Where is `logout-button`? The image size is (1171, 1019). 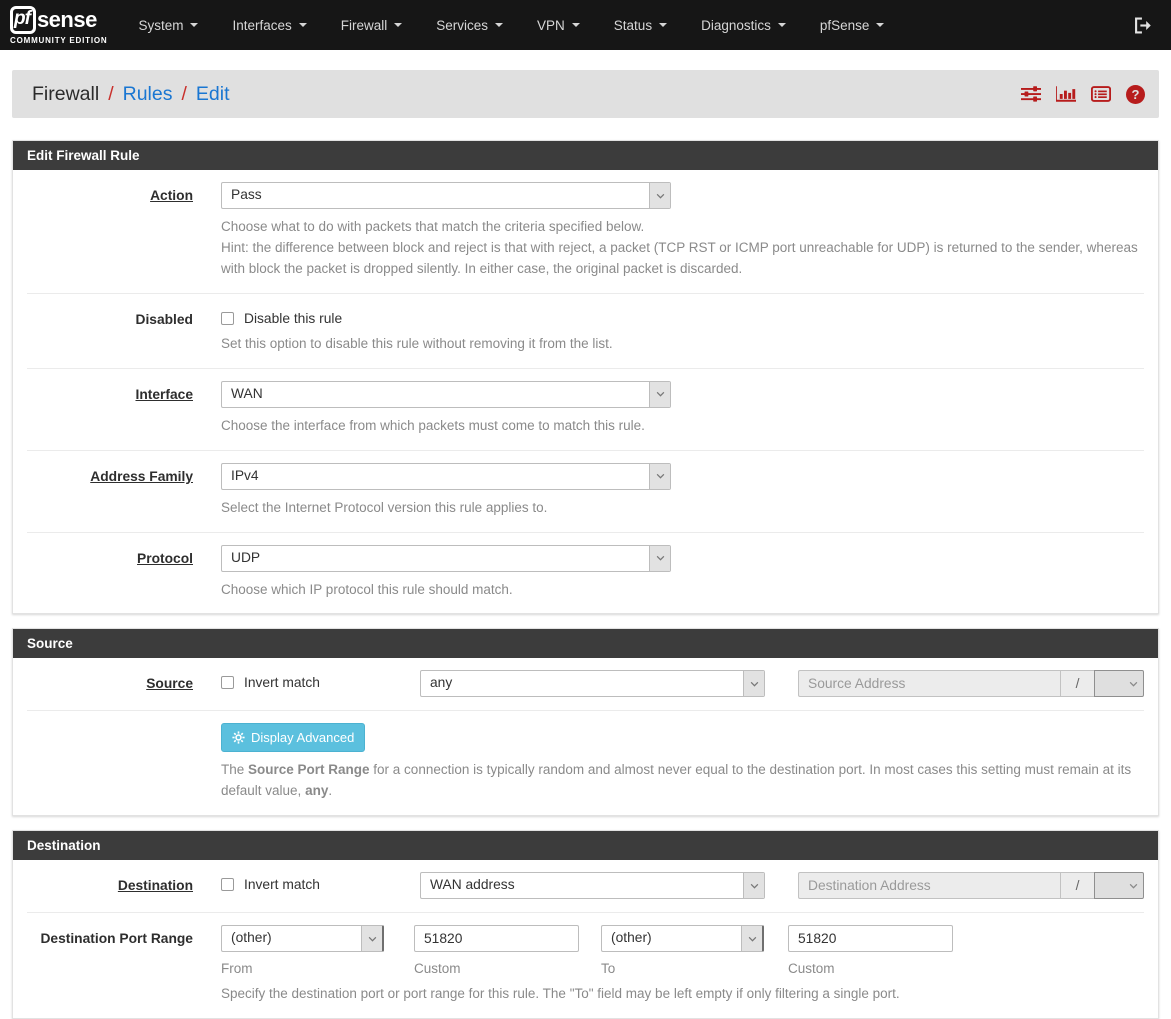
logout-button is located at coordinates (1143, 25).